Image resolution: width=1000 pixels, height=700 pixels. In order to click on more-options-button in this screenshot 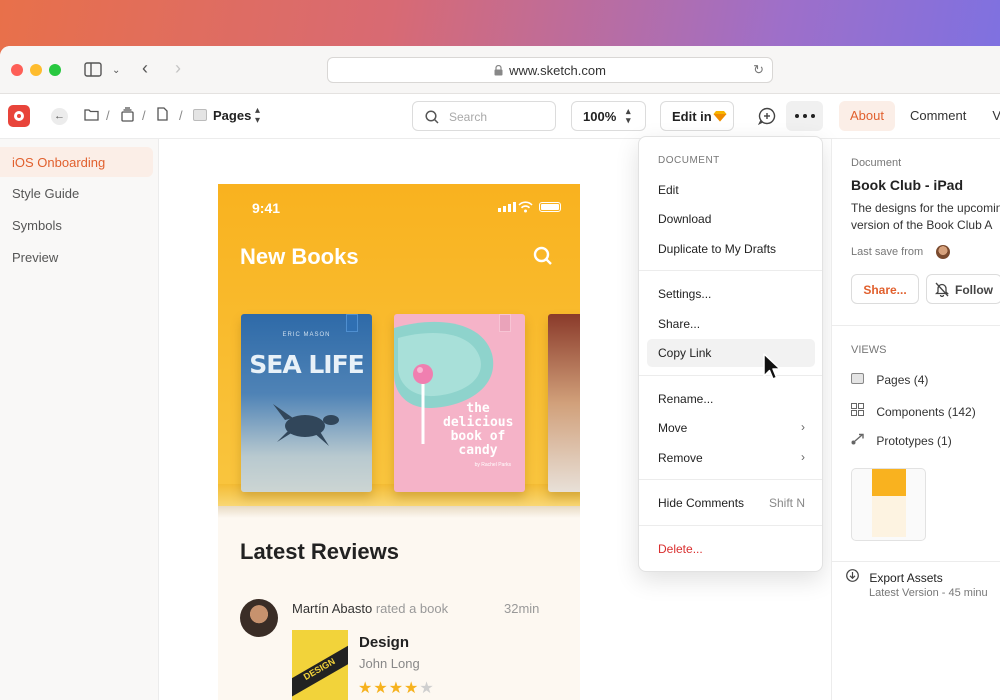, I will do `click(804, 116)`.